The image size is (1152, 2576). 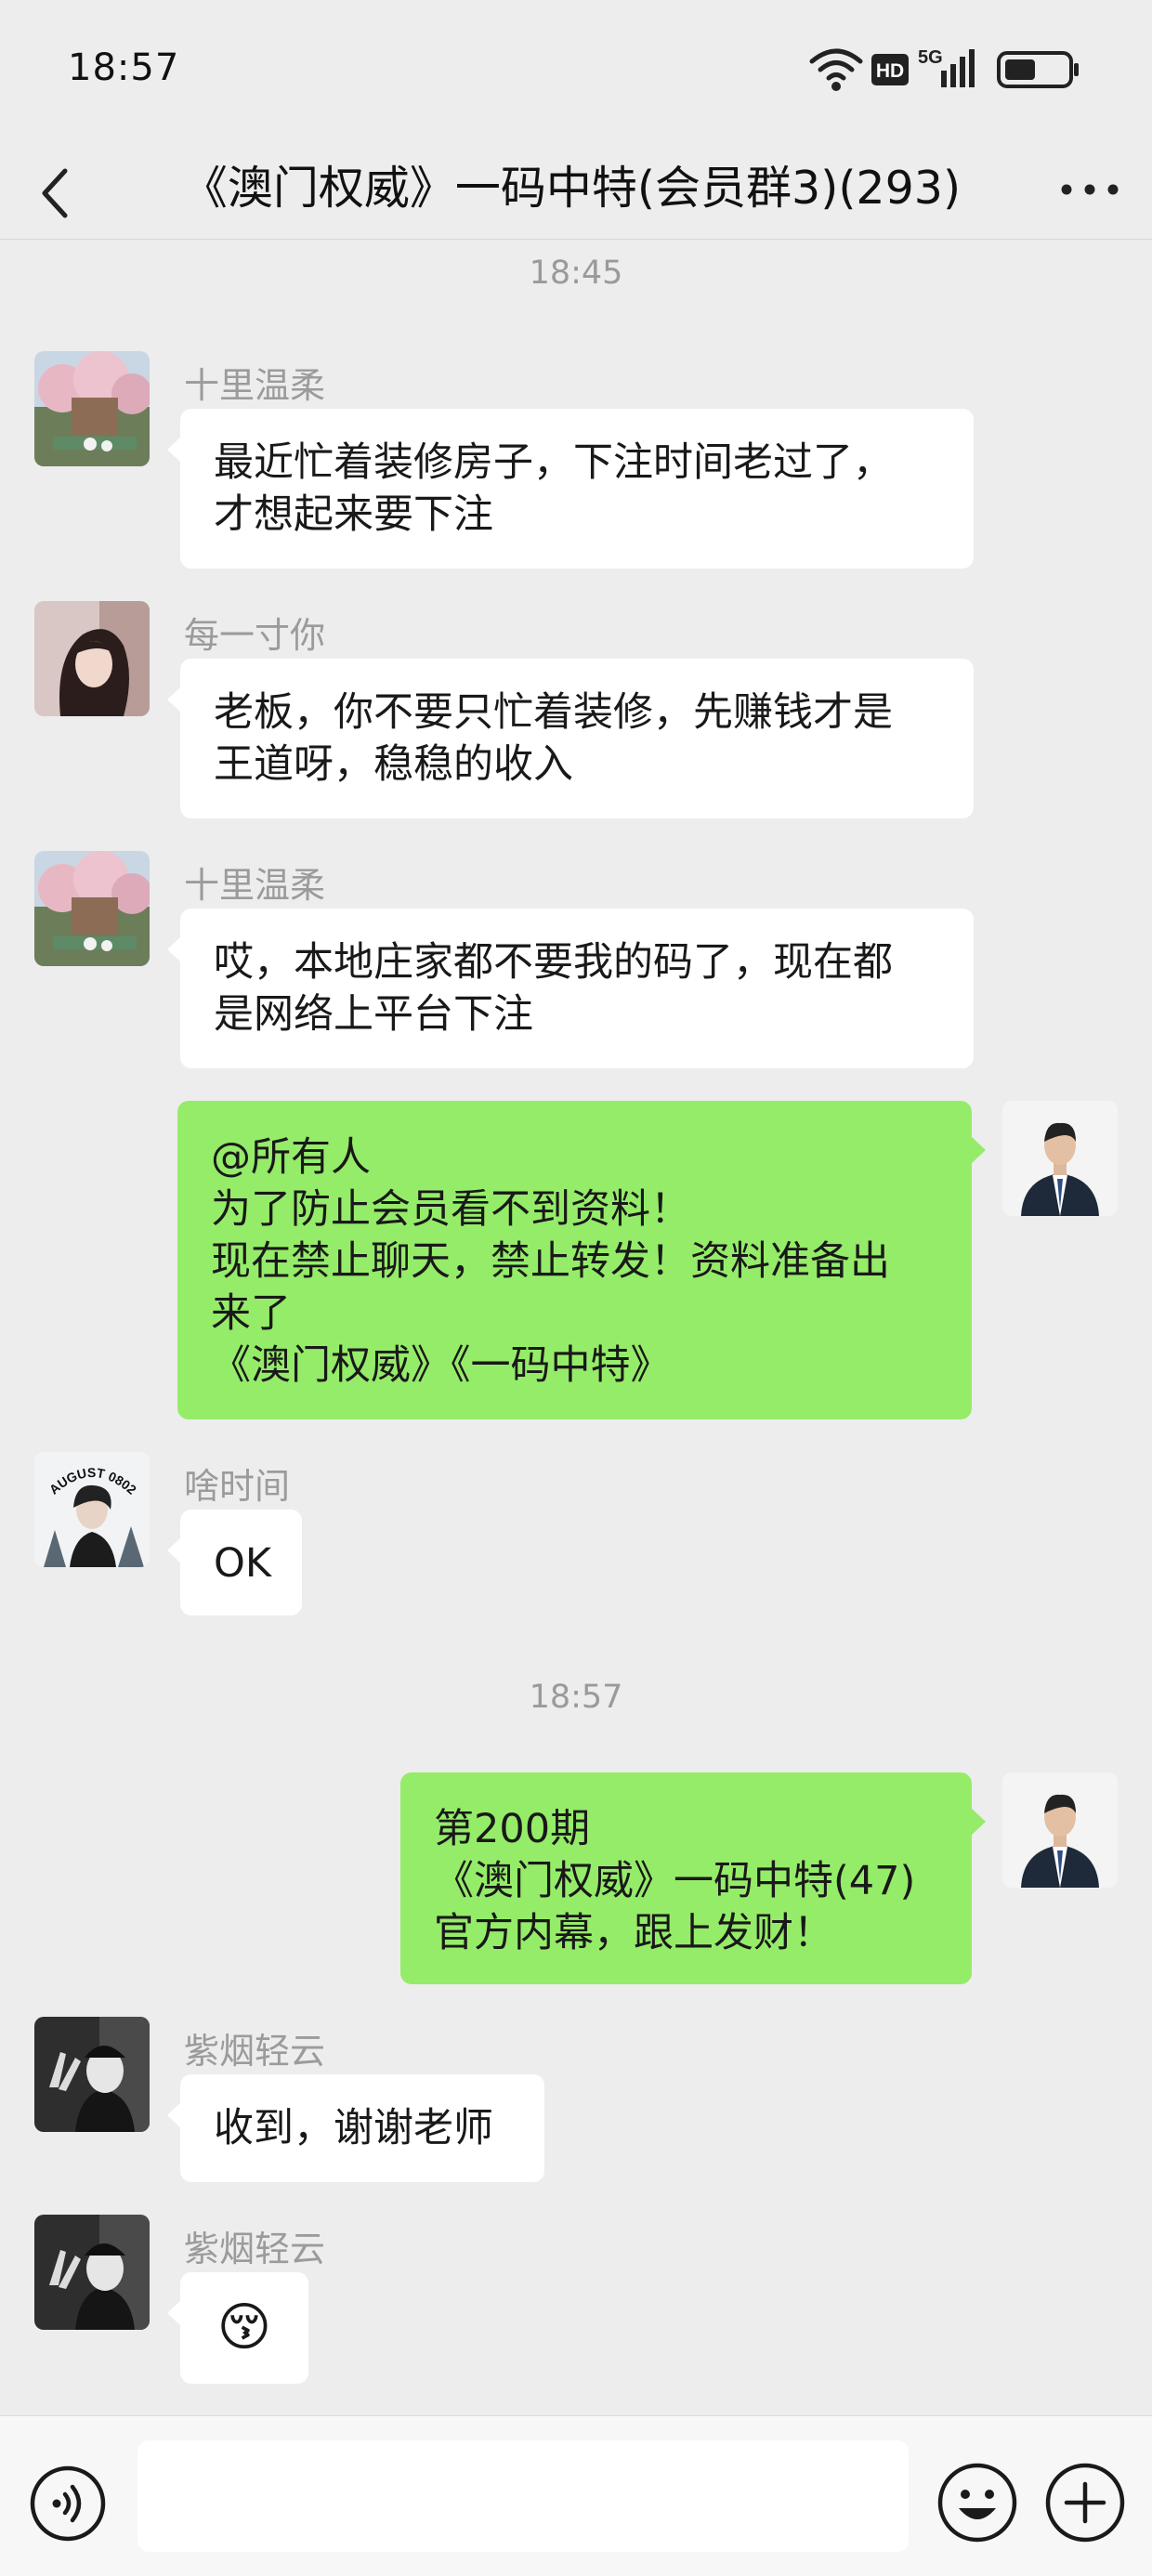 What do you see at coordinates (353, 514) in the screenshot?
I see `message-line: 才想起来要下注` at bounding box center [353, 514].